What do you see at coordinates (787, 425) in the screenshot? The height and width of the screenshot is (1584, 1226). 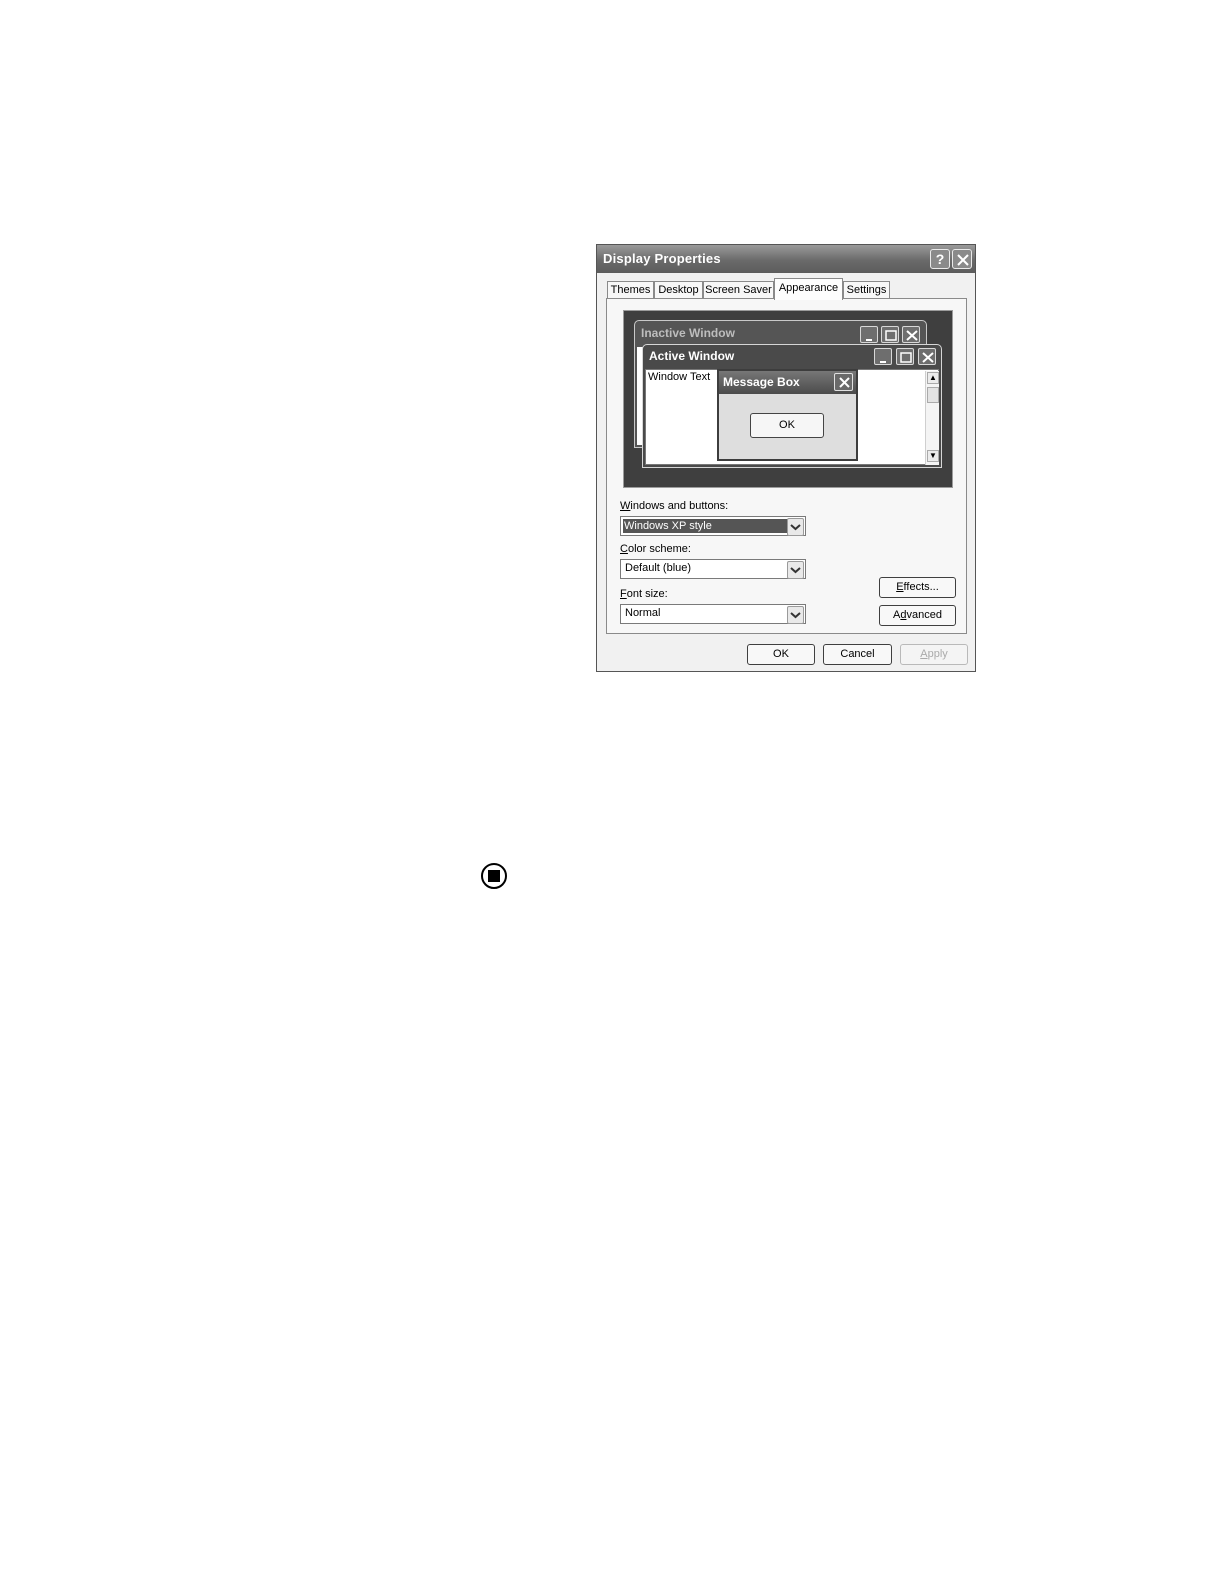 I see `message-box-ok-sample: OK` at bounding box center [787, 425].